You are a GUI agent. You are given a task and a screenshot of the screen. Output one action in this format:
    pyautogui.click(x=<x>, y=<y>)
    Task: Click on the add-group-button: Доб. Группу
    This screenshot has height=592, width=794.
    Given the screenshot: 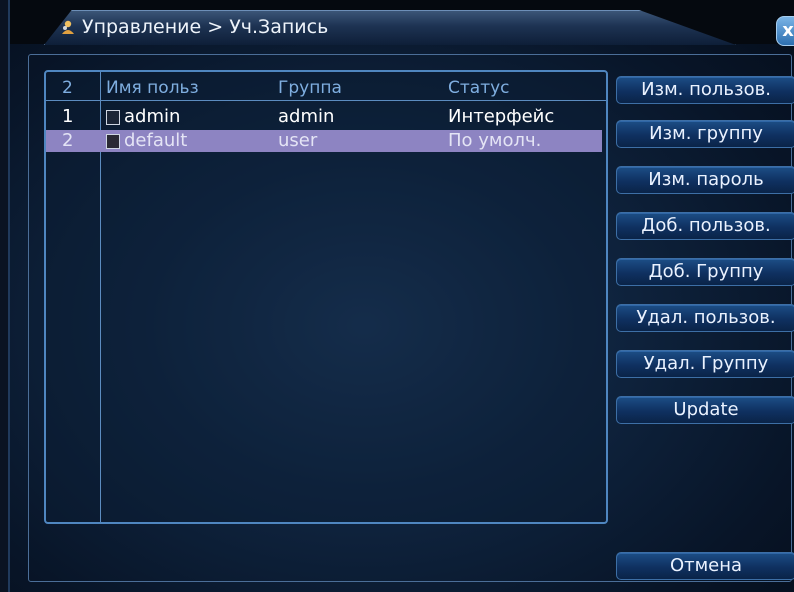 What is the action you would take?
    pyautogui.click(x=705, y=272)
    